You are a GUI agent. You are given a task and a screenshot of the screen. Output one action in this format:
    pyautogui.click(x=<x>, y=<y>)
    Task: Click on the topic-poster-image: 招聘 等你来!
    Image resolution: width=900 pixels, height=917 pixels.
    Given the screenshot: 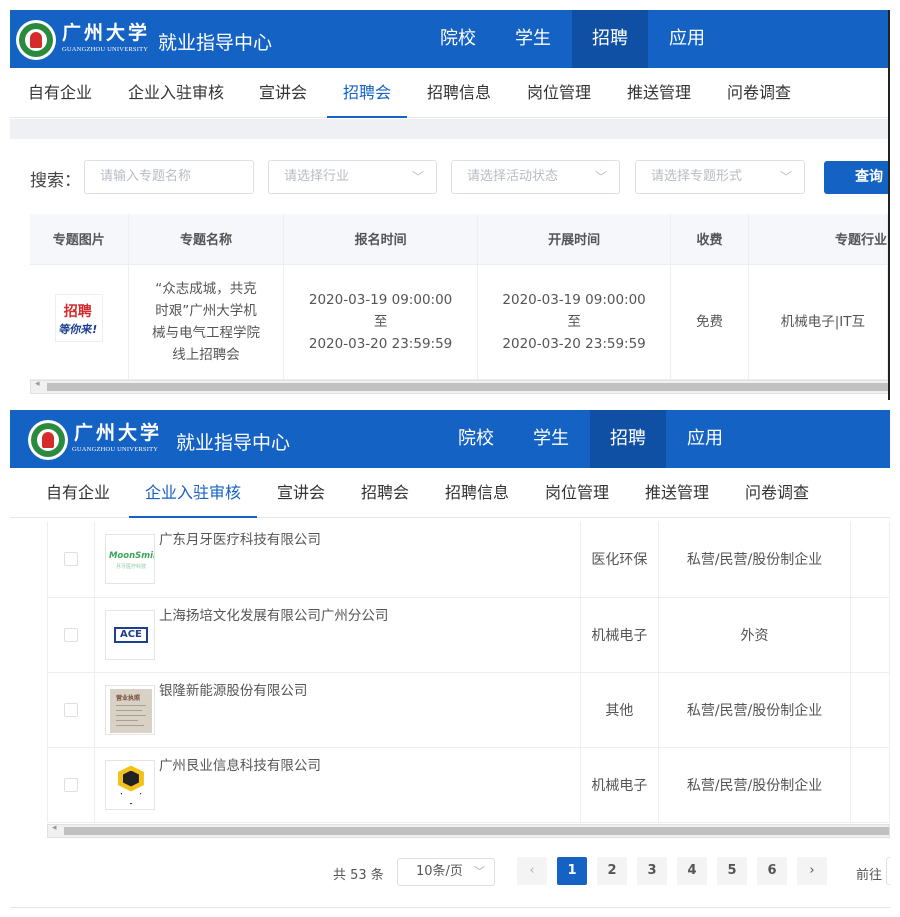 What is the action you would take?
    pyautogui.click(x=78, y=318)
    